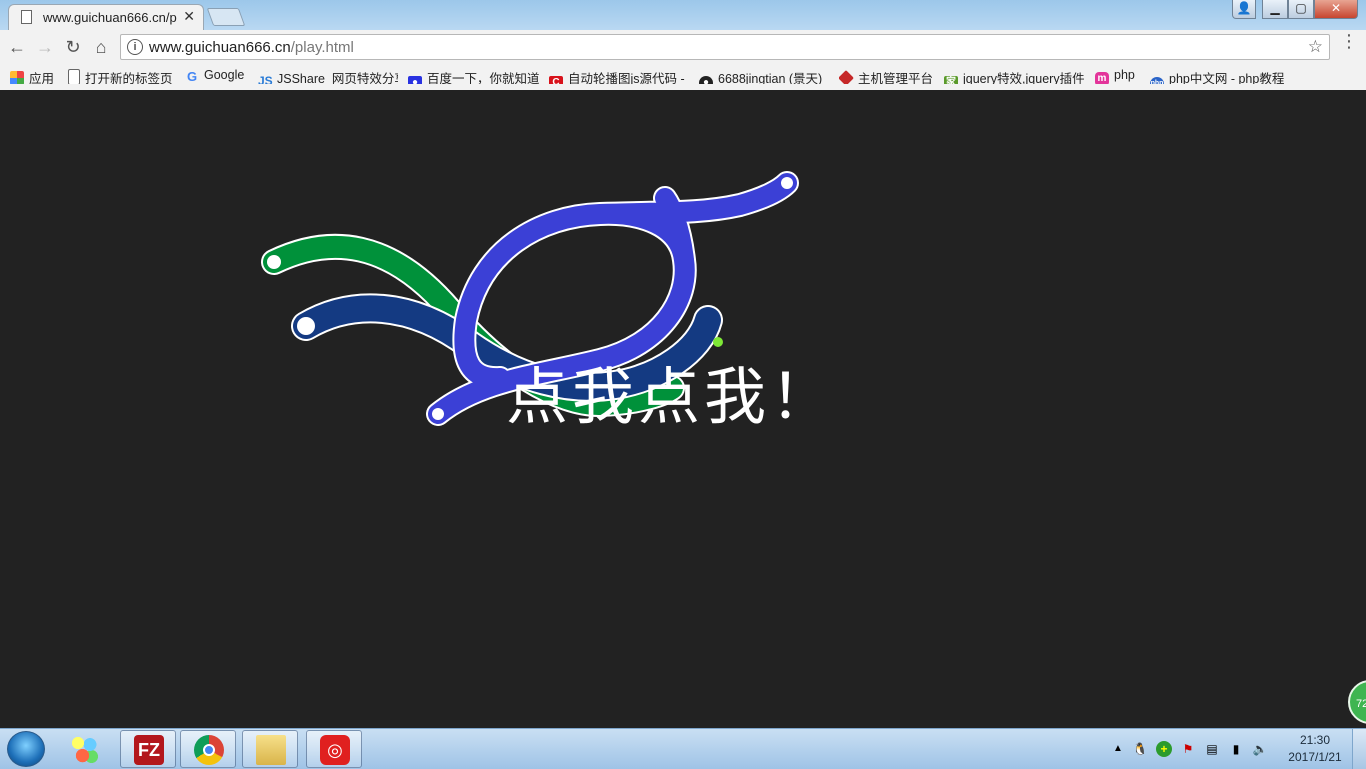 This screenshot has width=1366, height=769. I want to click on bookmark-apps: 应用, so click(35, 76).